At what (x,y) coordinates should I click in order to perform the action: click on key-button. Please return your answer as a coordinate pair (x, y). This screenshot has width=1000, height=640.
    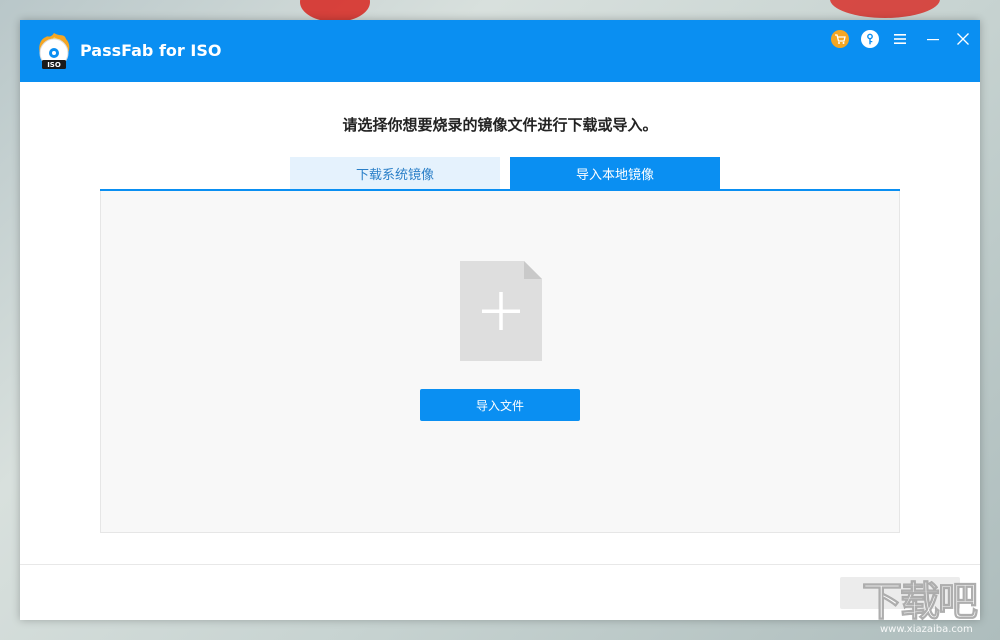
    Looking at the image, I should click on (870, 39).